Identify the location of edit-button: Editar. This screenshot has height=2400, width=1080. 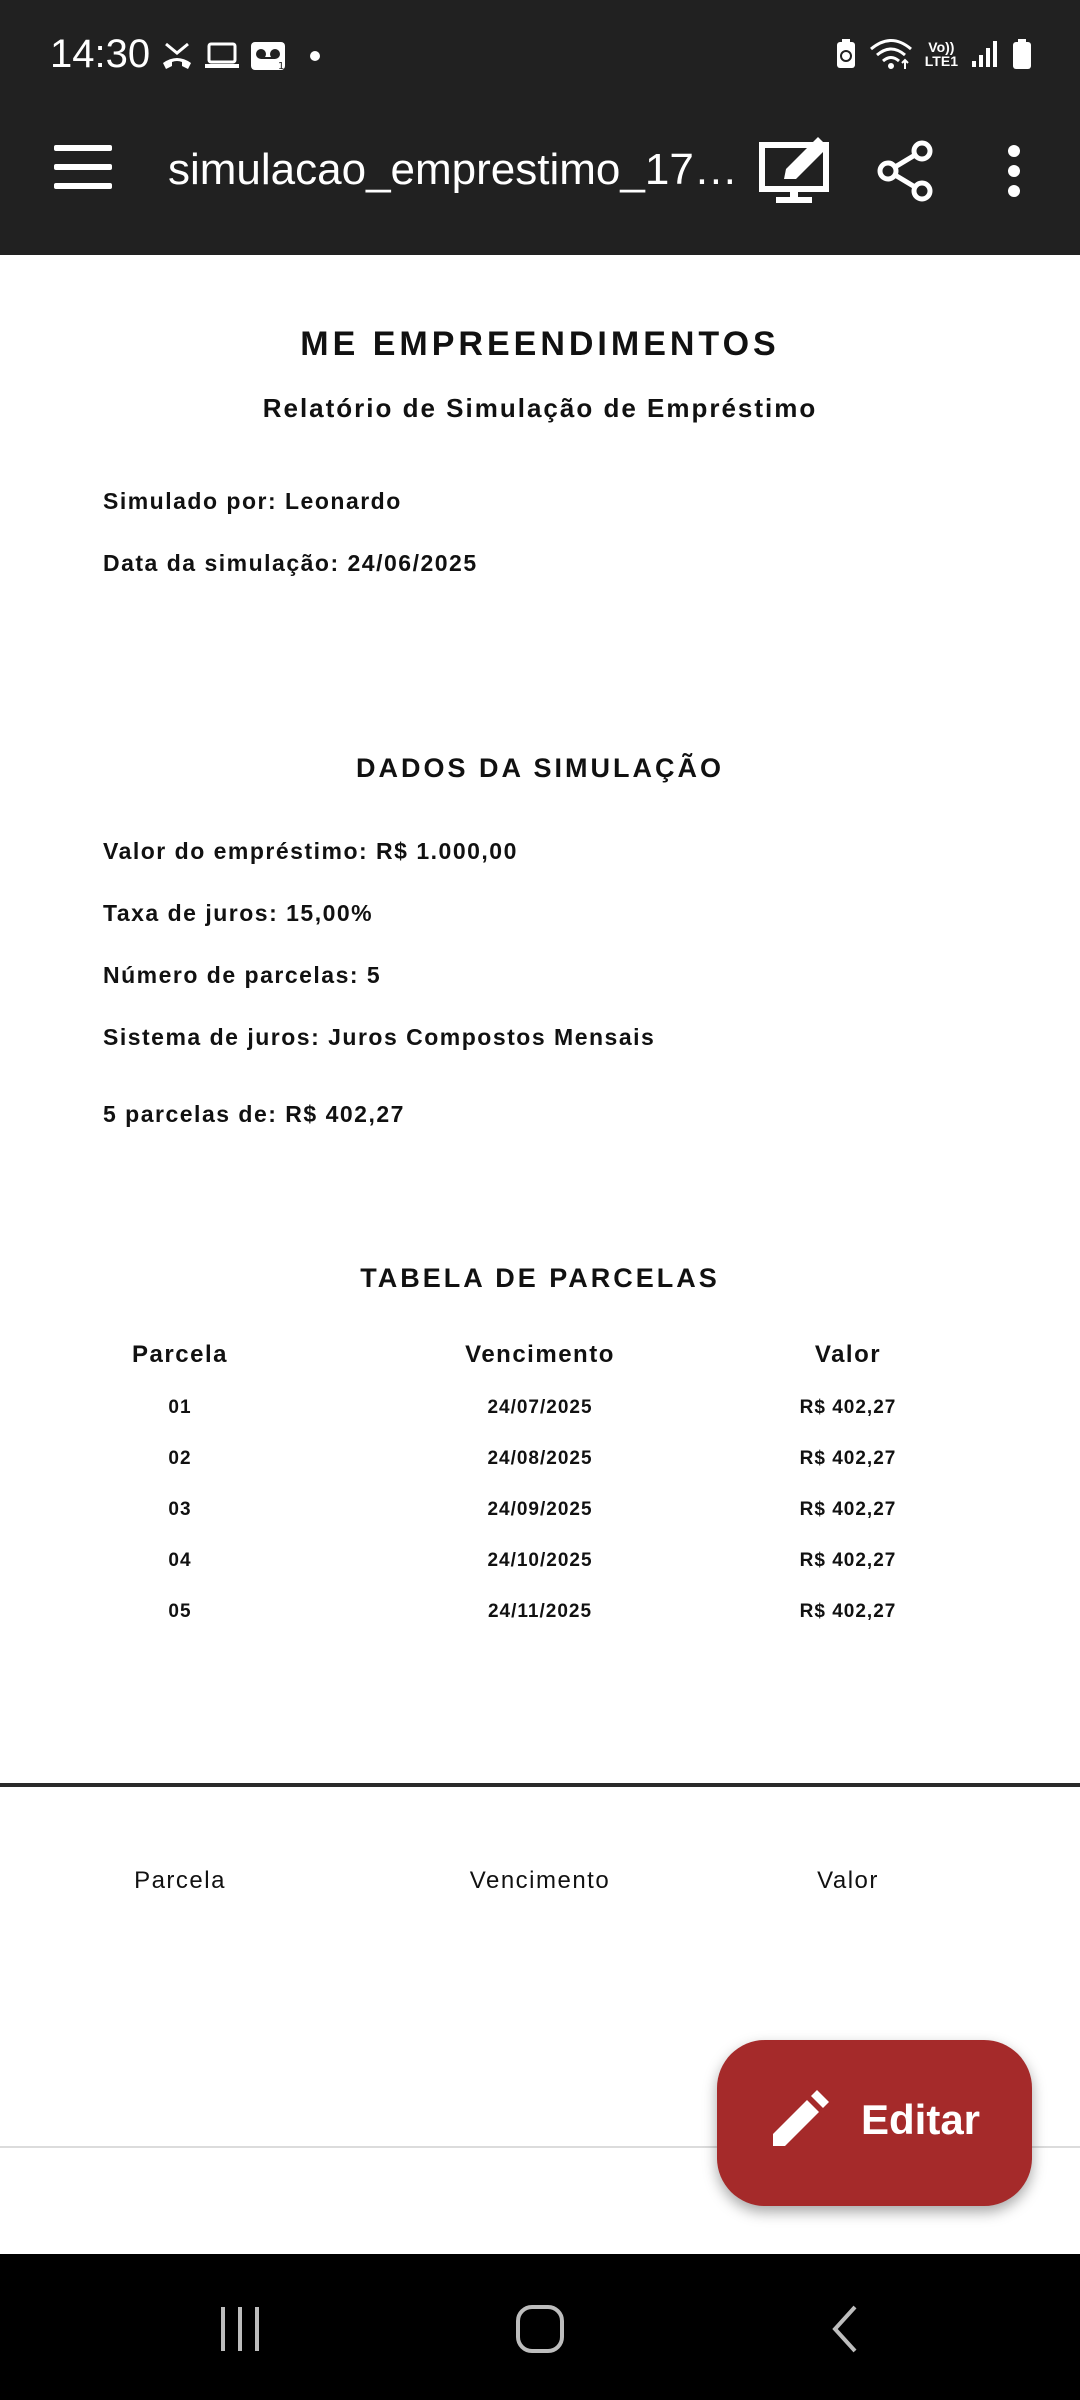
(874, 2123).